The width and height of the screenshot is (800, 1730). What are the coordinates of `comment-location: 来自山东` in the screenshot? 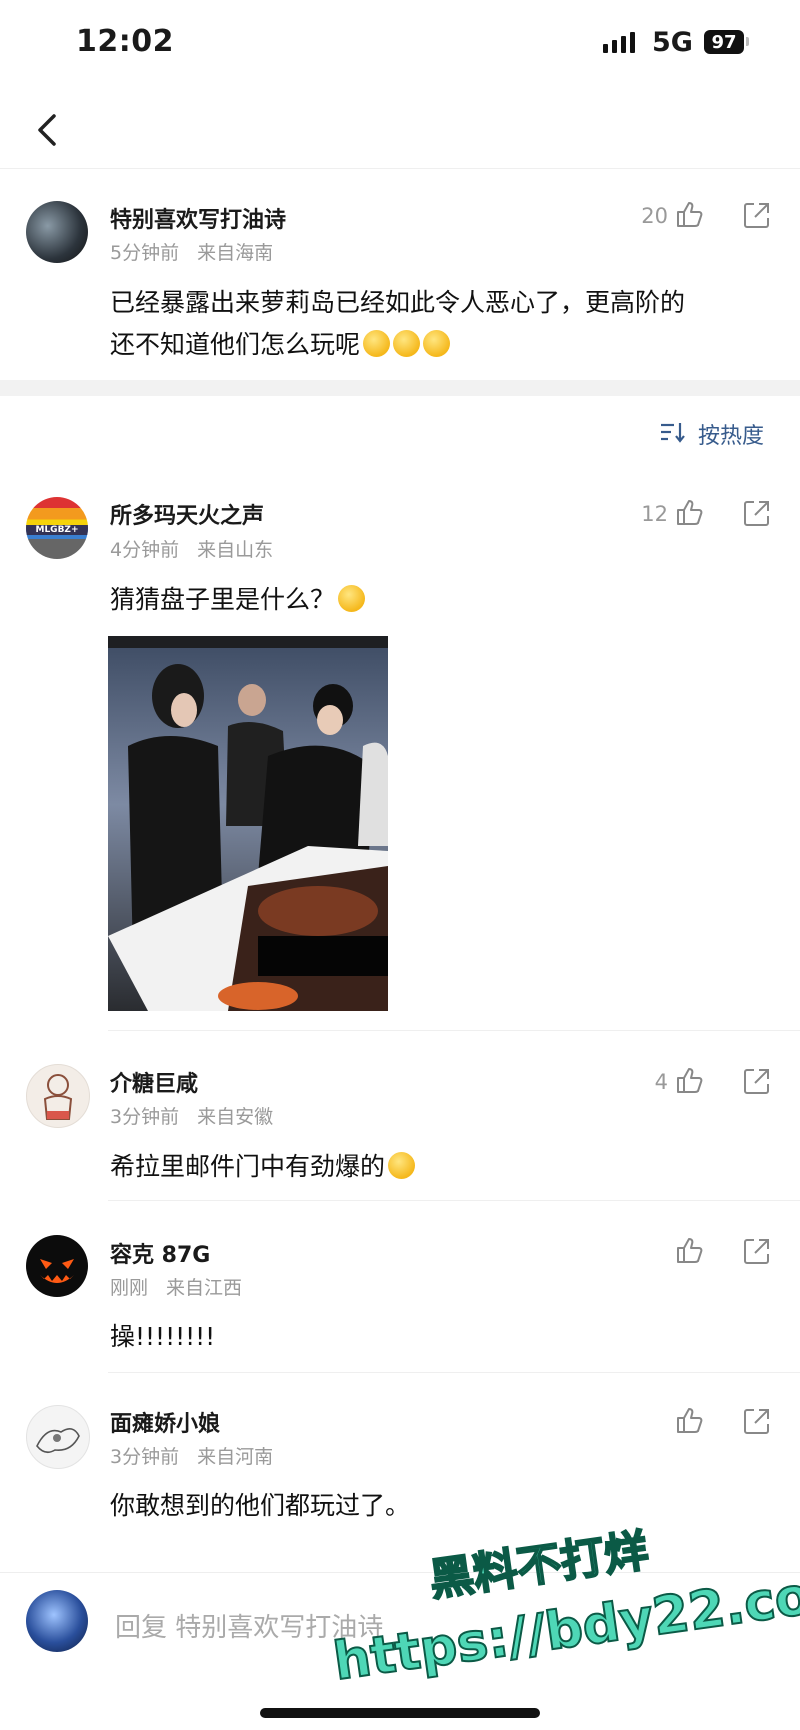 It's located at (235, 550).